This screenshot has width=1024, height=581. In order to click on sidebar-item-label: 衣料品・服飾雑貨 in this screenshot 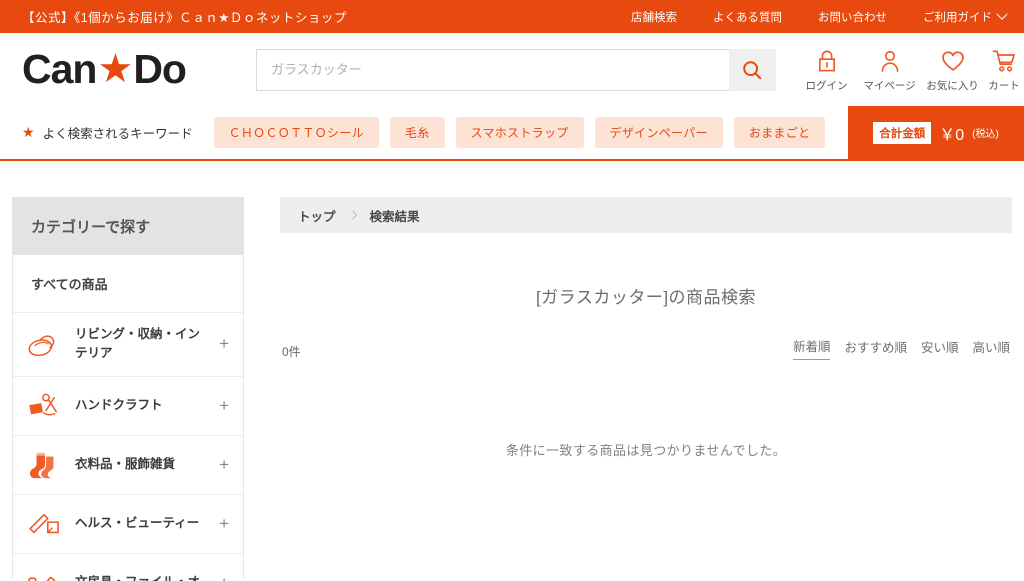, I will do `click(125, 464)`.